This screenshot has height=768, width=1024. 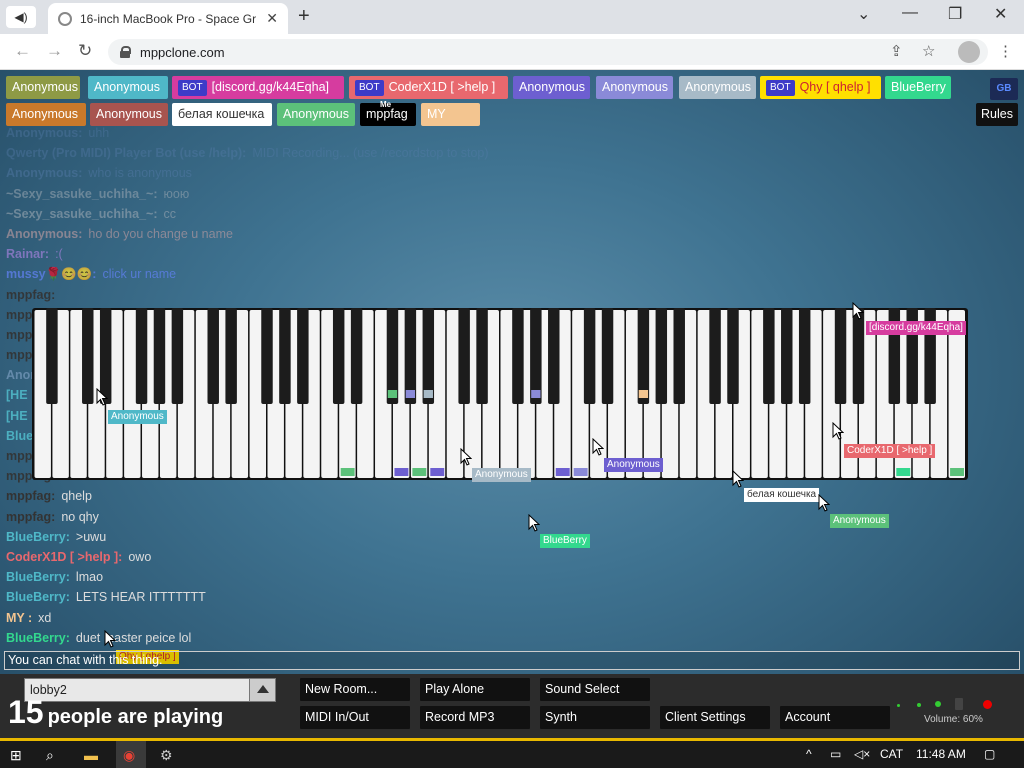 What do you see at coordinates (896, 51) in the screenshot?
I see `share-icon: ⇪` at bounding box center [896, 51].